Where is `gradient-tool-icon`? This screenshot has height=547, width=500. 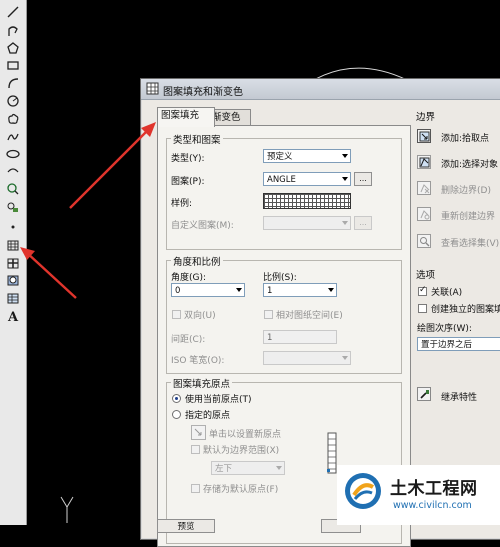 gradient-tool-icon is located at coordinates (13, 263).